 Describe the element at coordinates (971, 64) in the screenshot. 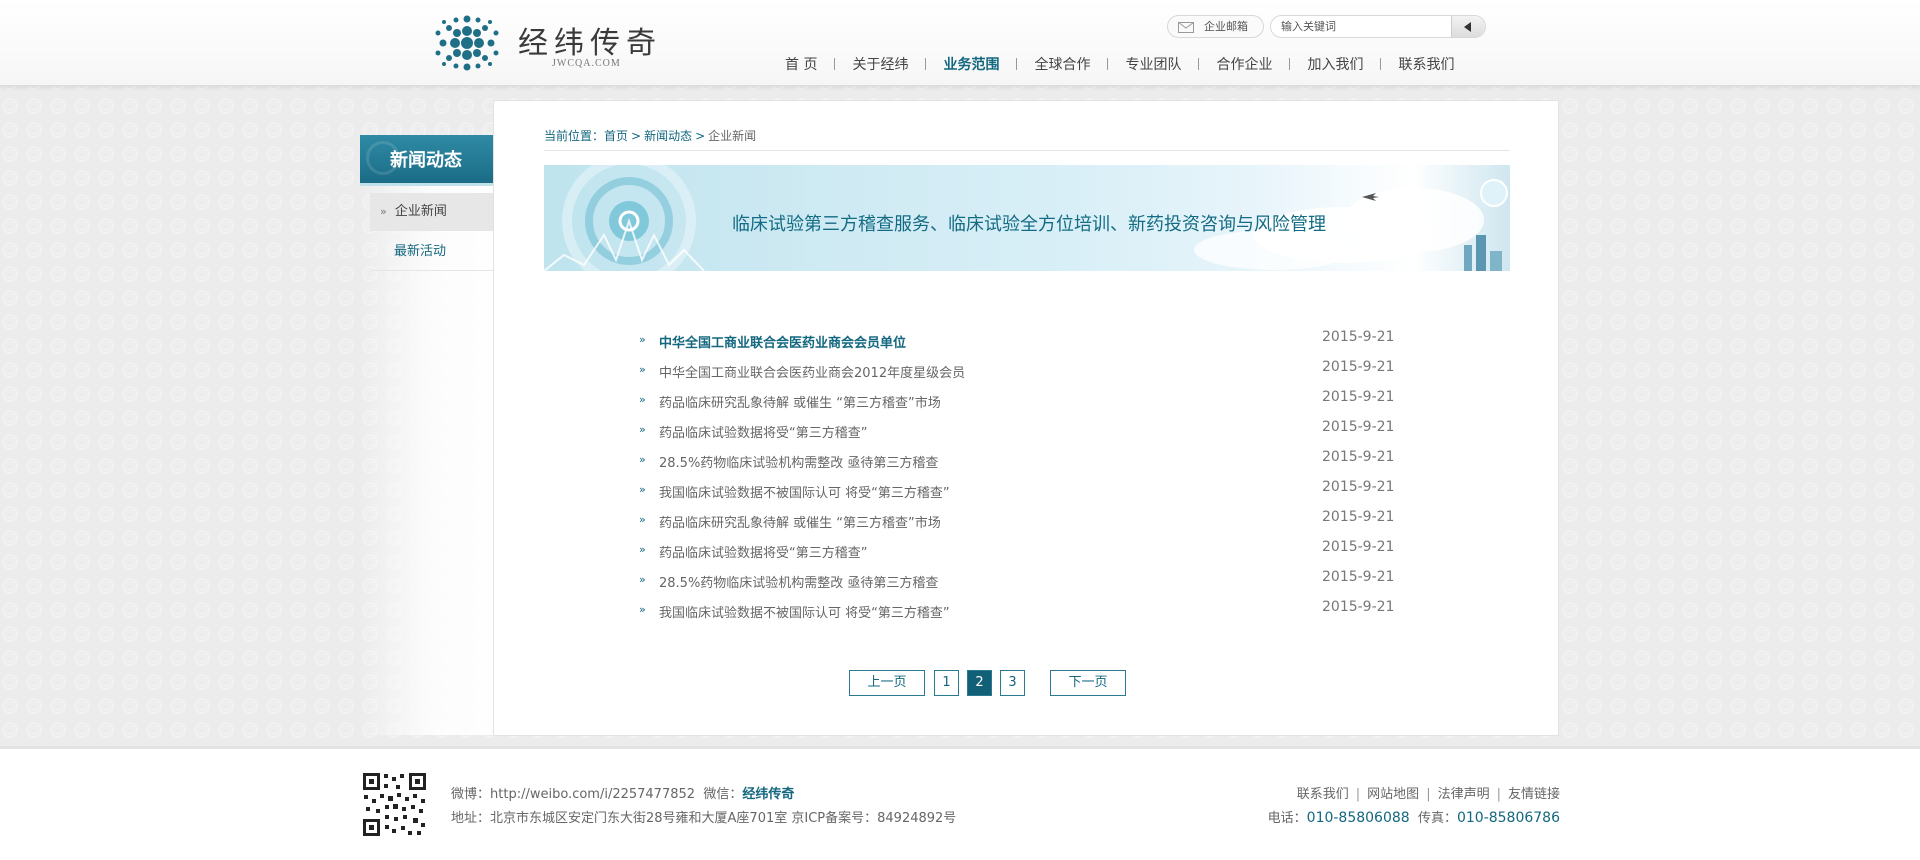

I see `nav-item: 业务范围` at that location.